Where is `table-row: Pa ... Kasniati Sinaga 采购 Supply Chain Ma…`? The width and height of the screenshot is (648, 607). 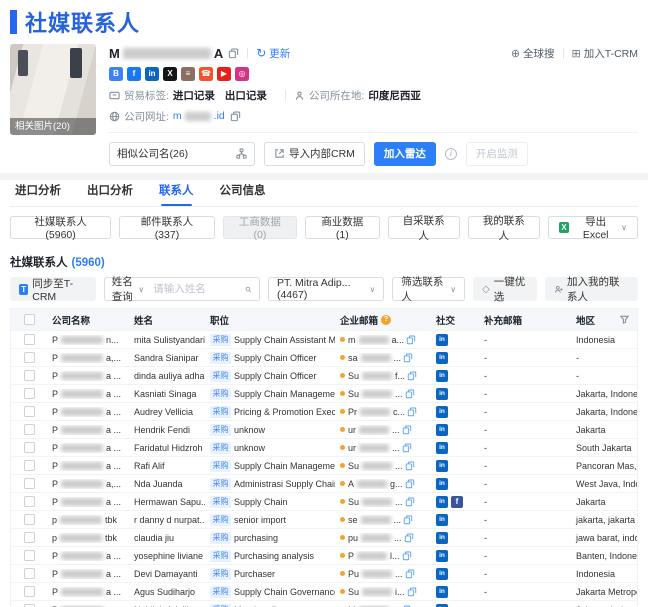
table-row: Pa ... Kasniati Sinaga 采购 Supply Chain Ma… is located at coordinates (324, 393).